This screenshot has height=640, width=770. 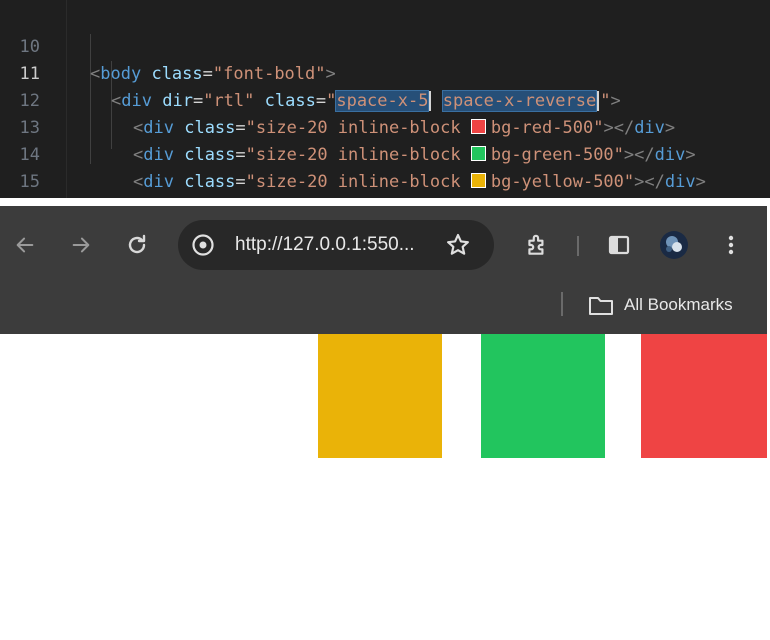 I want to click on profile-button, so click(x=674, y=245).